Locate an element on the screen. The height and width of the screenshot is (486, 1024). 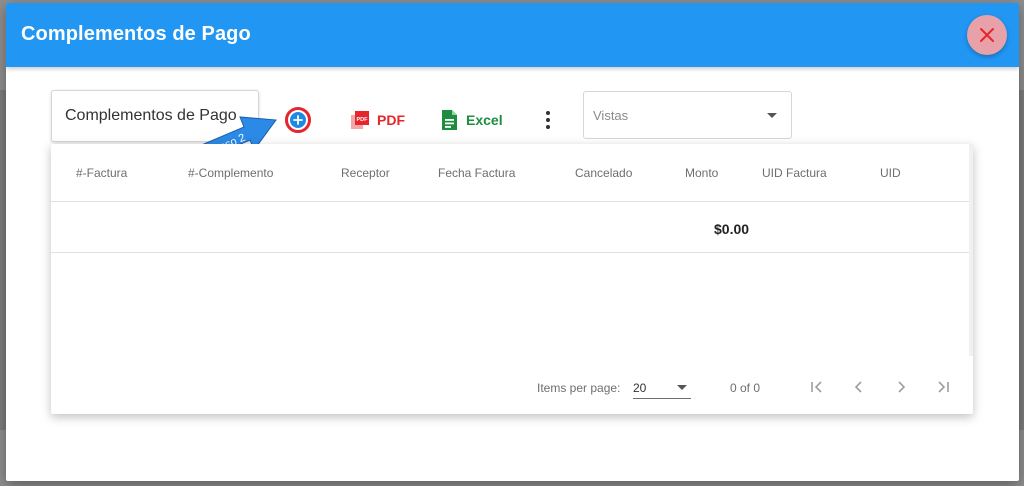
more-options-button is located at coordinates (548, 120).